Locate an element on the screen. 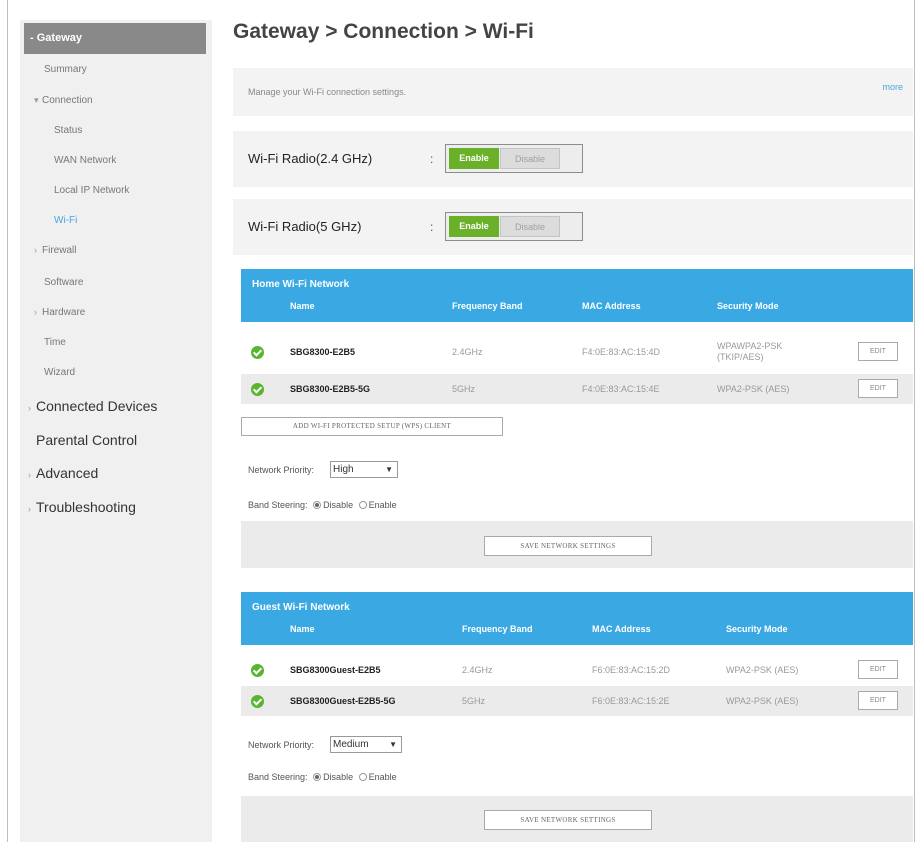 This screenshot has height=842, width=919. radio-24ghz-panel: Wi-Fi Radio(2.4 GHz) : Enable Disable is located at coordinates (573, 159).